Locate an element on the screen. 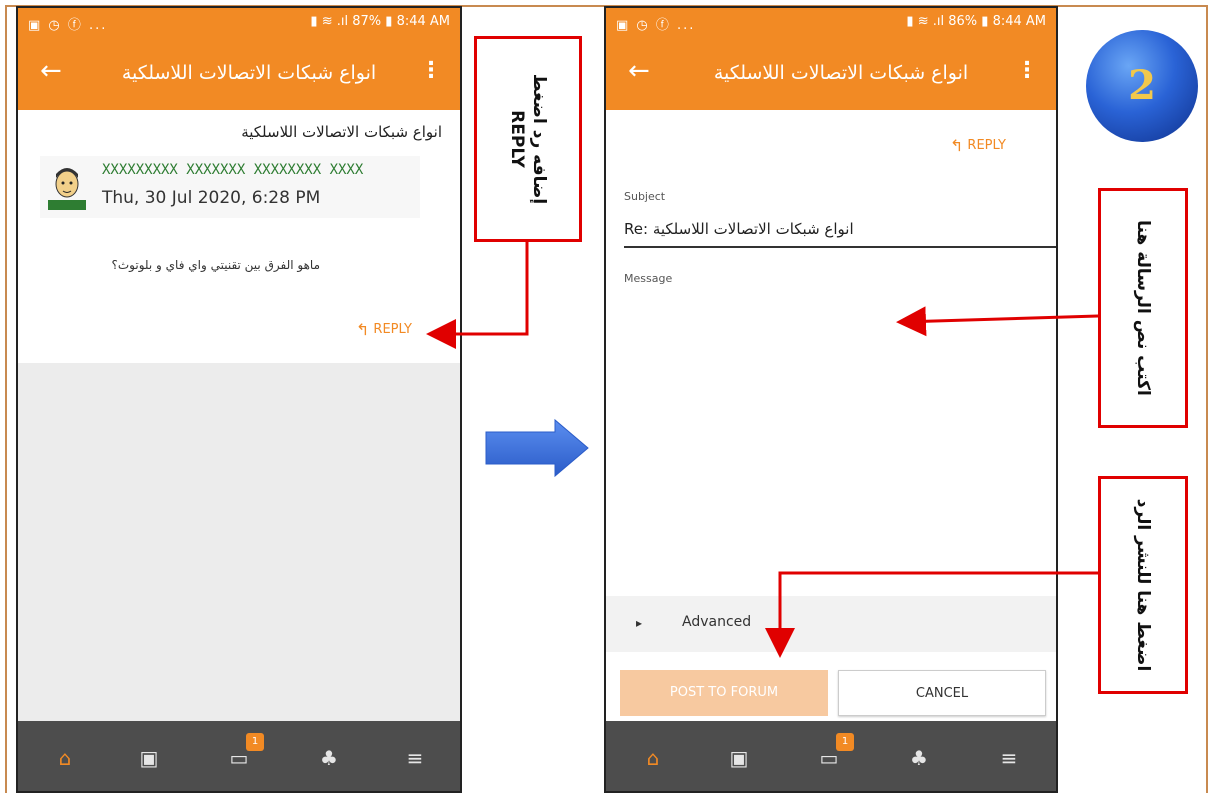 The width and height of the screenshot is (1211, 796). arrow-to-post-button is located at coordinates (931, 614).